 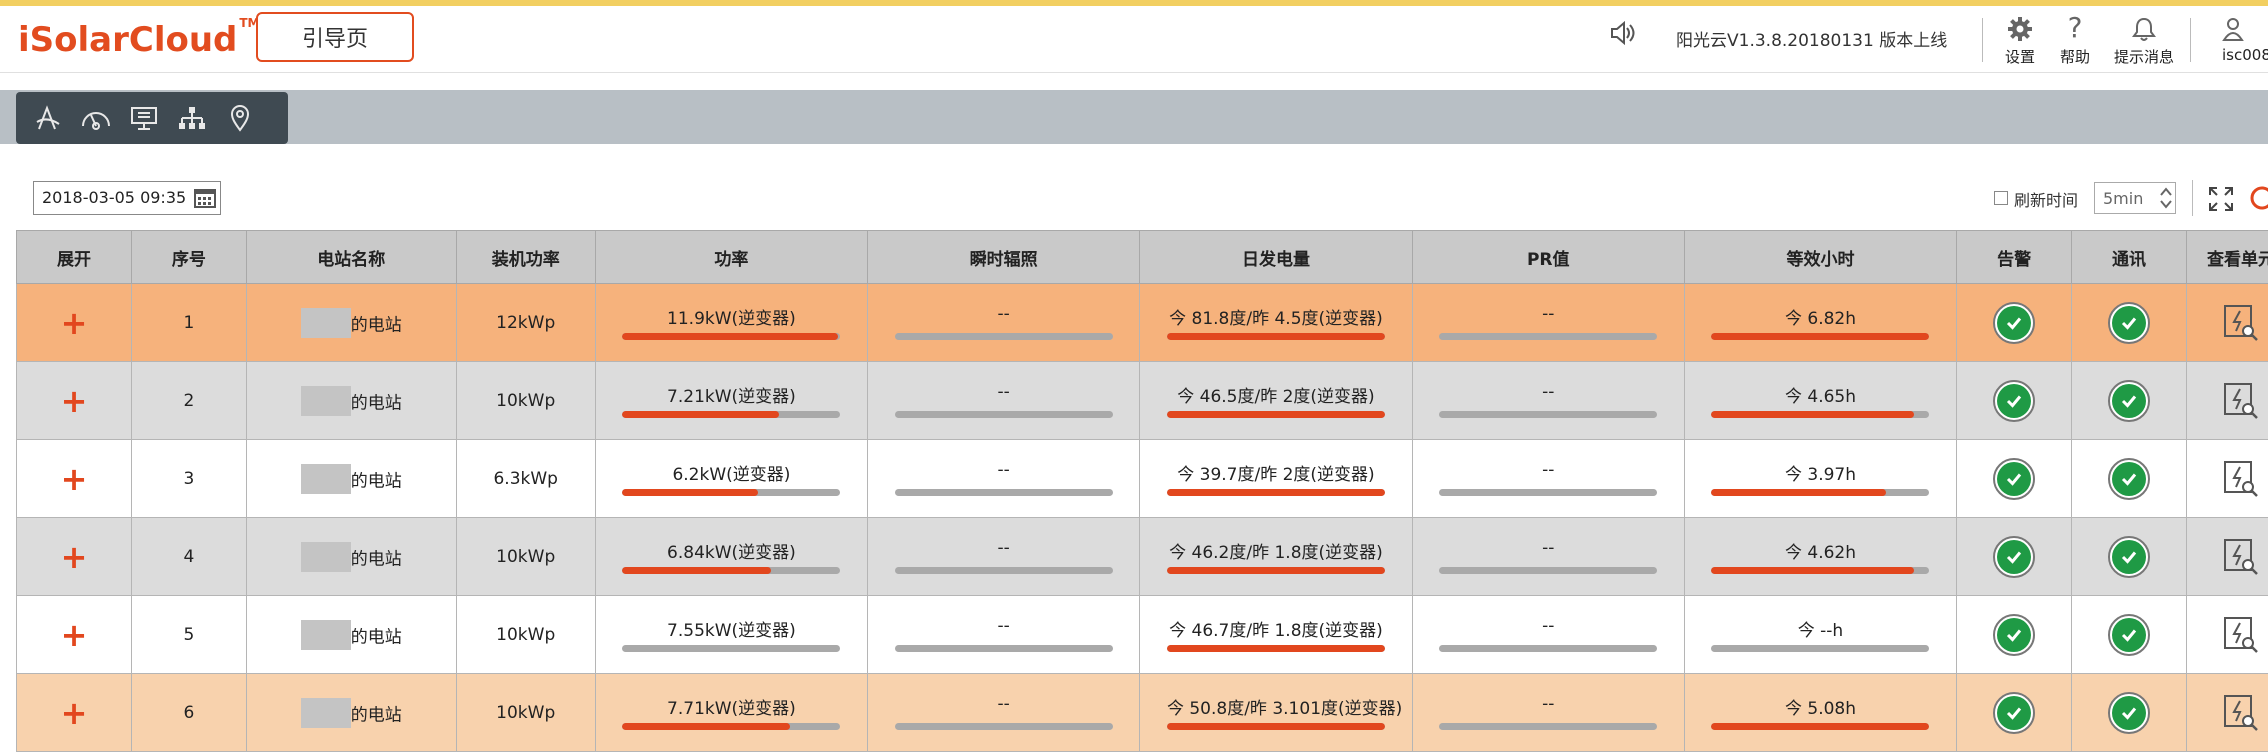 What do you see at coordinates (731, 257) in the screenshot?
I see `col-header-power: 功率` at bounding box center [731, 257].